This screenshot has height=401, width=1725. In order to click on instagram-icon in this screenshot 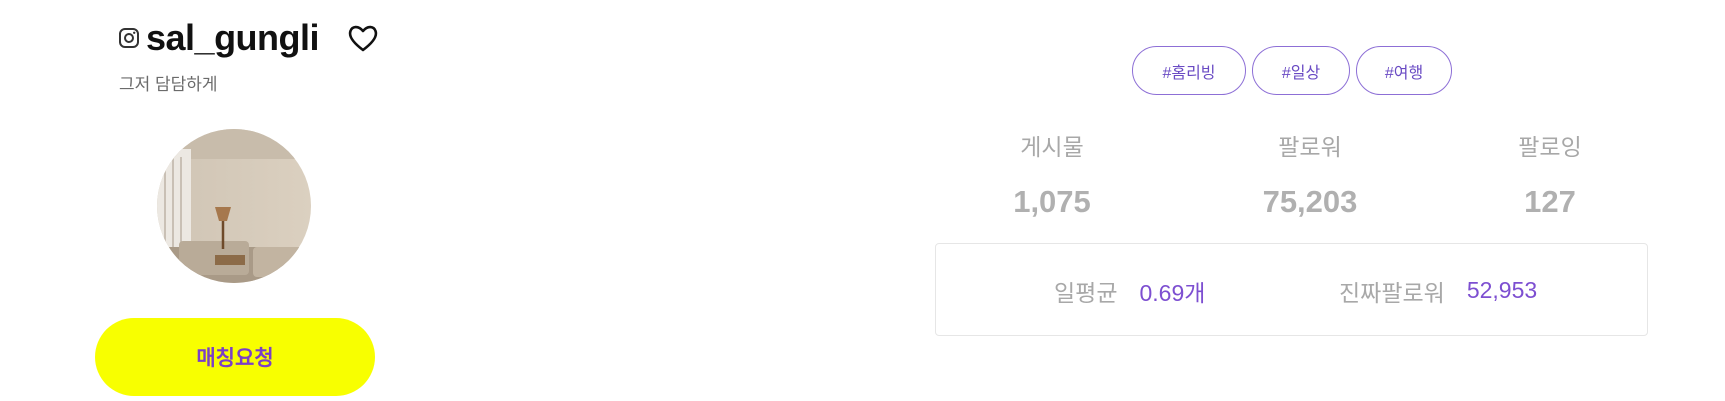, I will do `click(129, 38)`.